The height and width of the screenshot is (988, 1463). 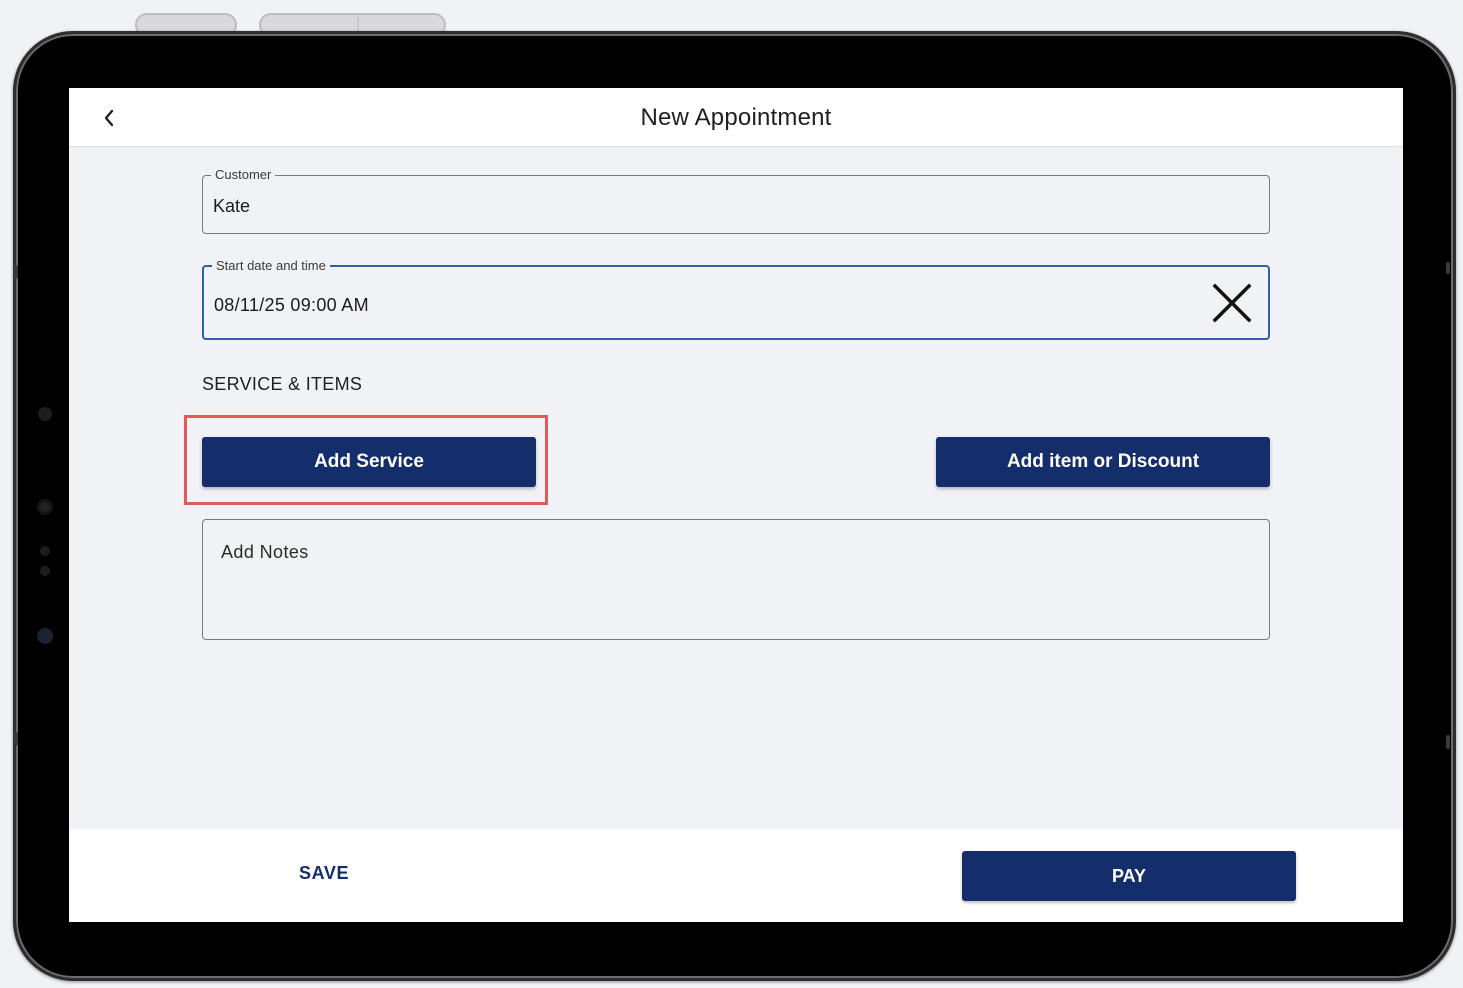 I want to click on save-button: SAVE, so click(x=324, y=873).